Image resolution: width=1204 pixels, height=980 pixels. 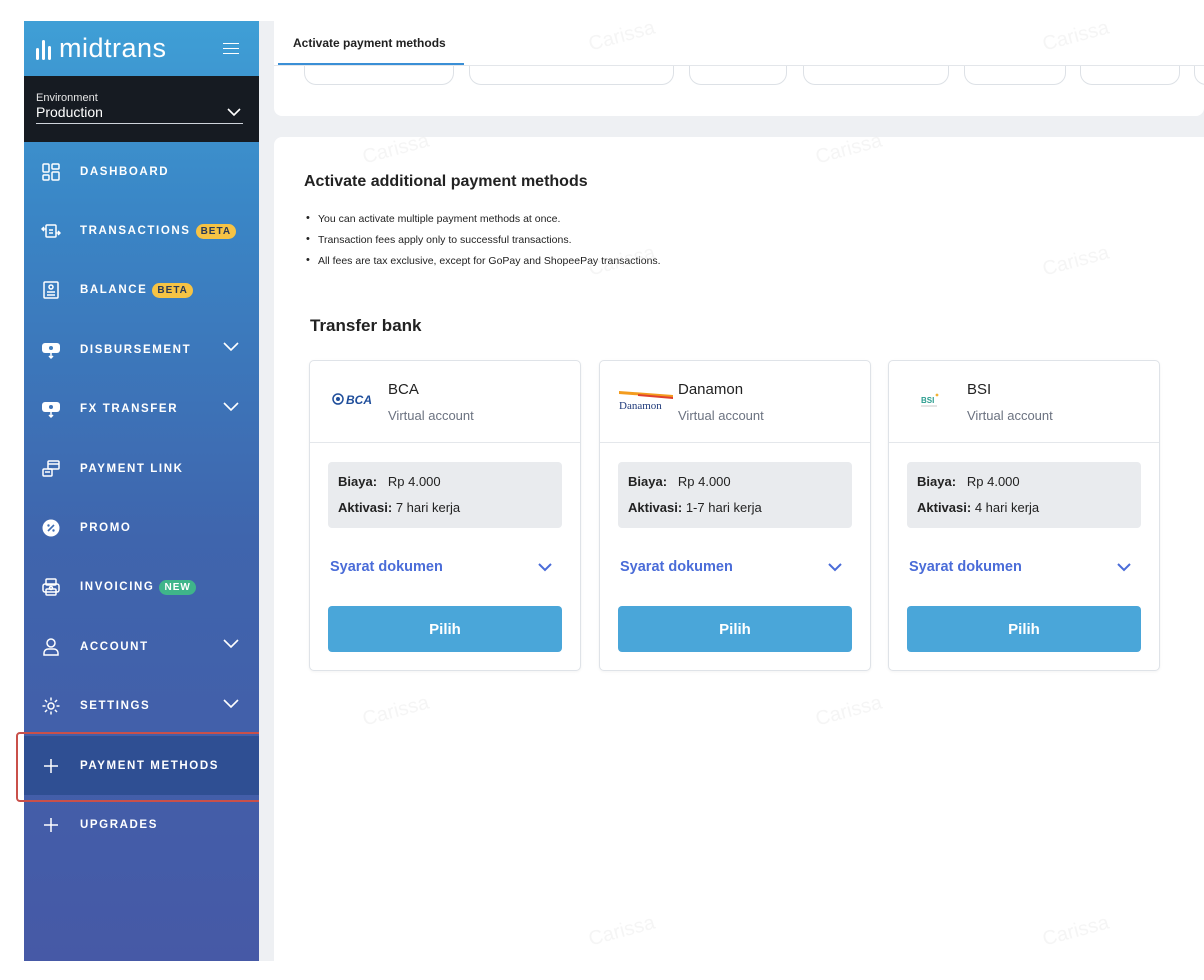 I want to click on plus-icon, so click(x=51, y=825).